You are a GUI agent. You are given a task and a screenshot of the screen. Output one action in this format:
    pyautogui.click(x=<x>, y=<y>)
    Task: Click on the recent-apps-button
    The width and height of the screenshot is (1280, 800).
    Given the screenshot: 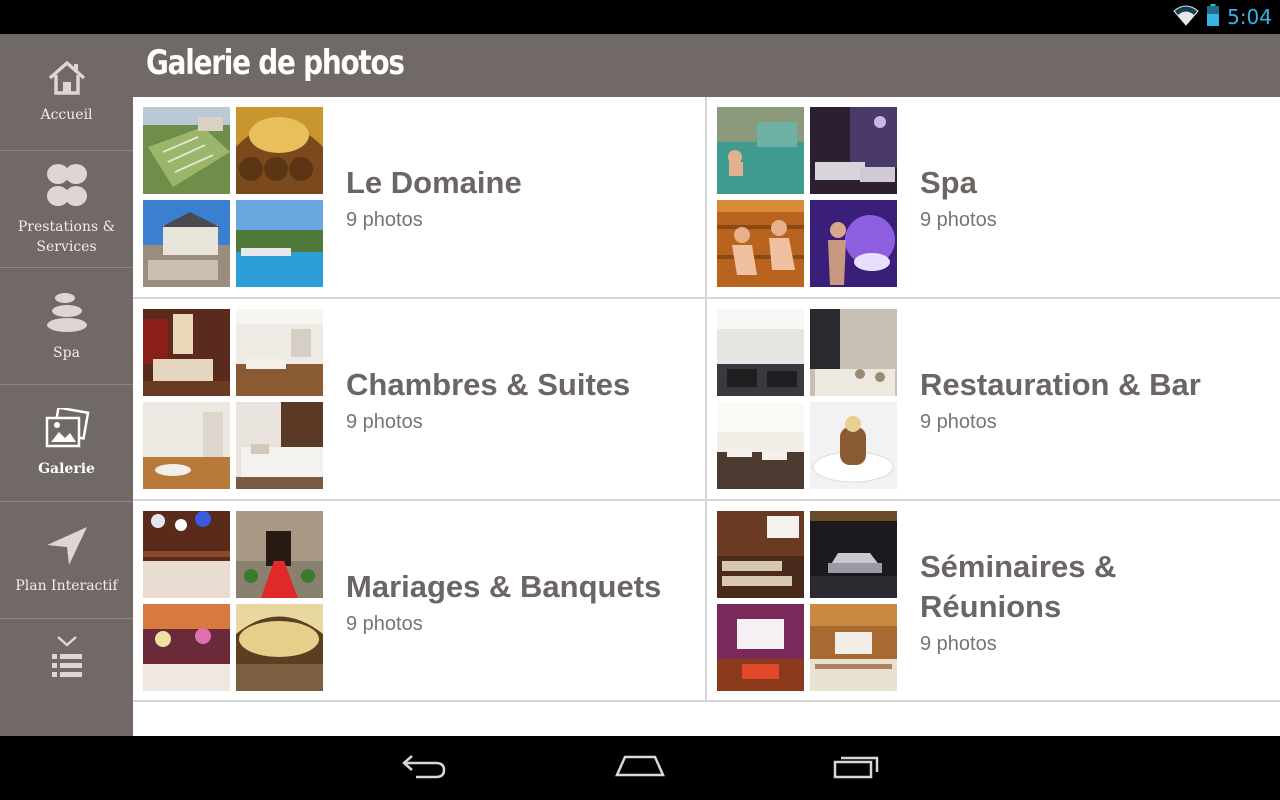 What is the action you would take?
    pyautogui.click(x=856, y=768)
    